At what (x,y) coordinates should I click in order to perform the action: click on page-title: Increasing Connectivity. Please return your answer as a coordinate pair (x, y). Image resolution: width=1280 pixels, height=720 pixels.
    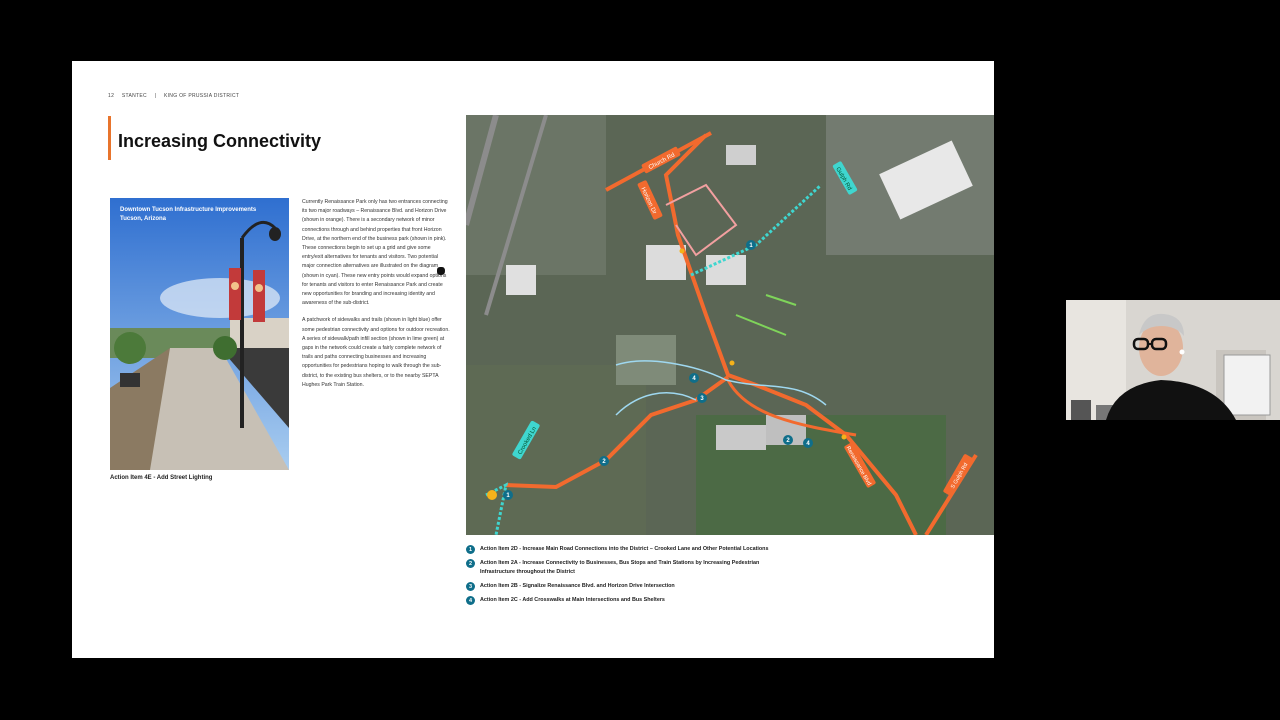
    Looking at the image, I should click on (220, 141).